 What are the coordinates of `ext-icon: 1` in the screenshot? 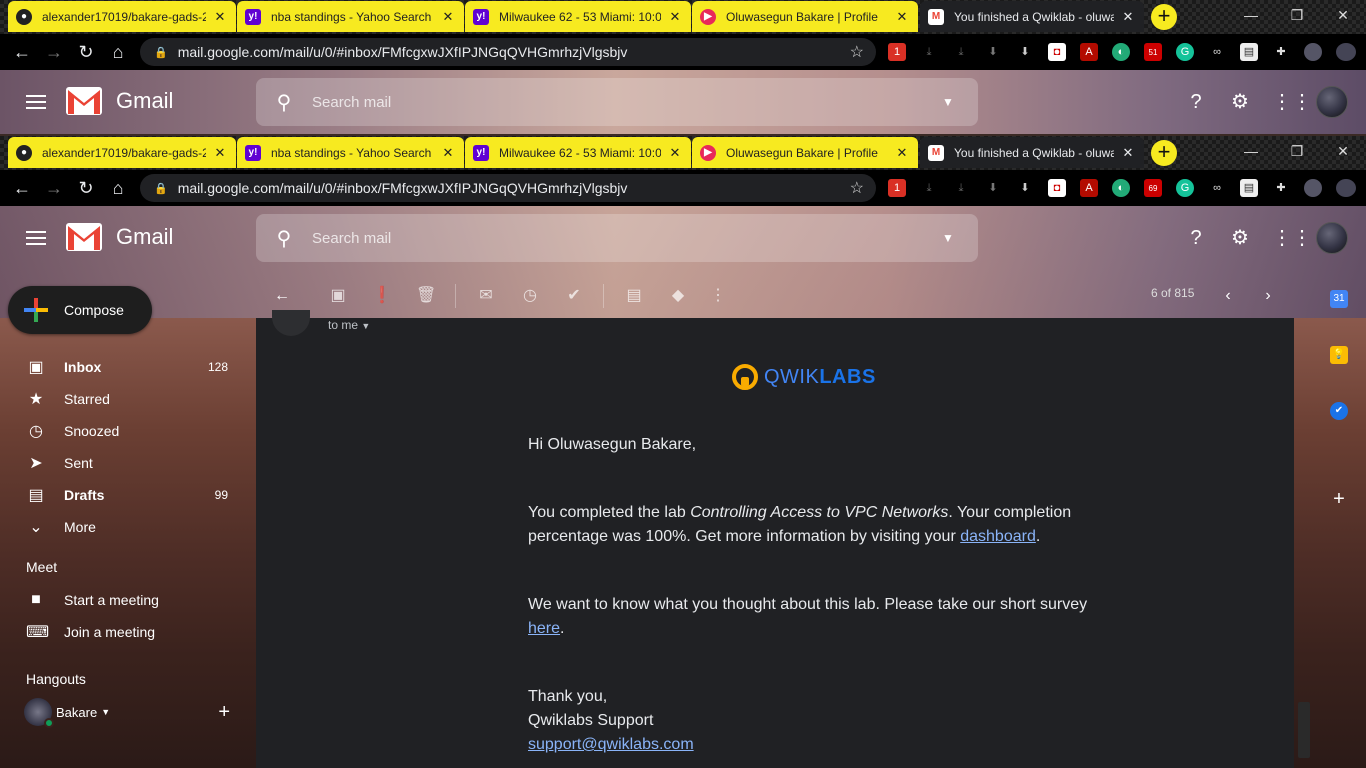 It's located at (897, 188).